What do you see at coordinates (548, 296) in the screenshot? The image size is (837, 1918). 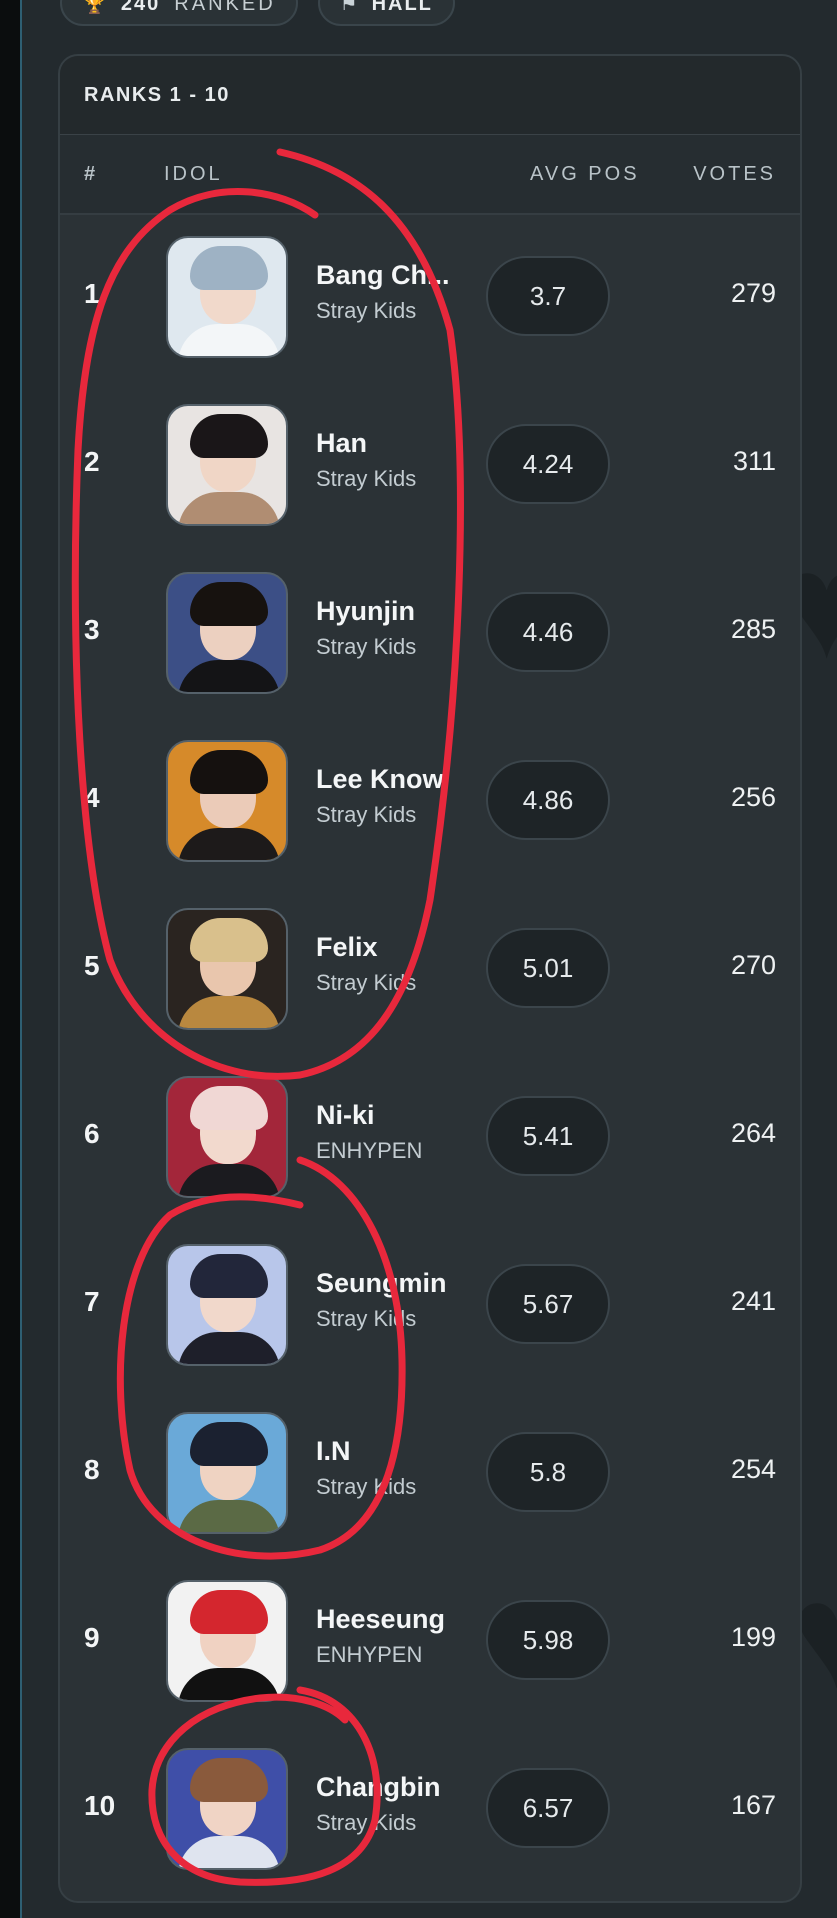 I see `avg-pos-badge: 3.7` at bounding box center [548, 296].